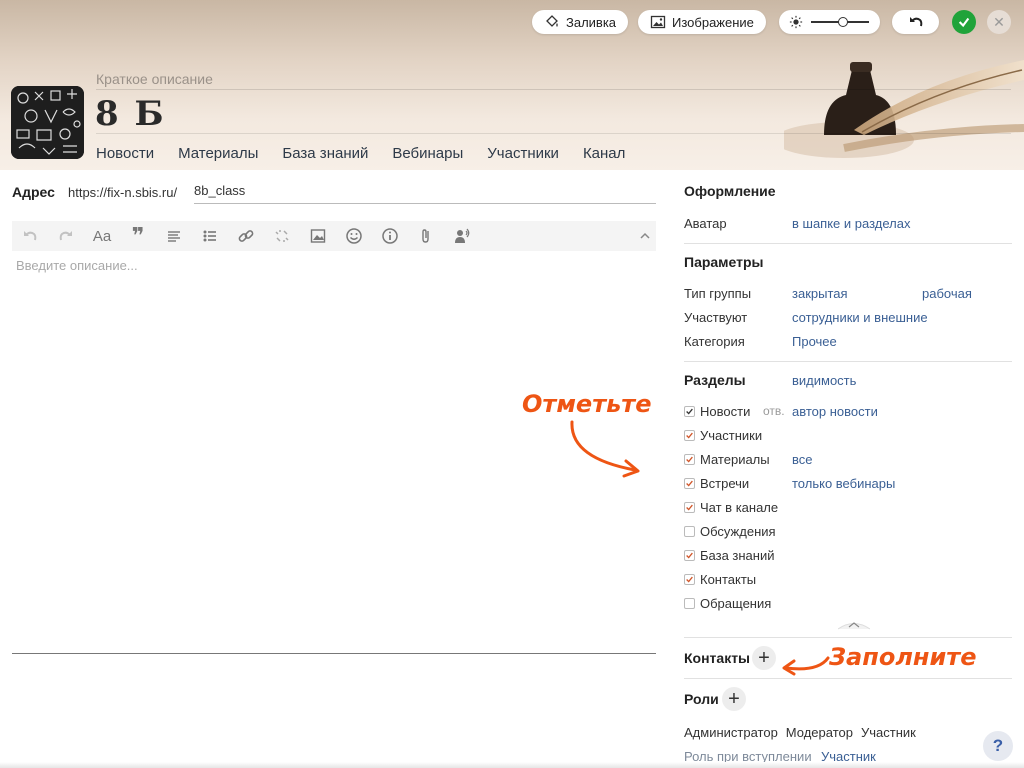 This screenshot has width=1024, height=768. What do you see at coordinates (835, 411) in the screenshot?
I see `section-setting-link: автор новости` at bounding box center [835, 411].